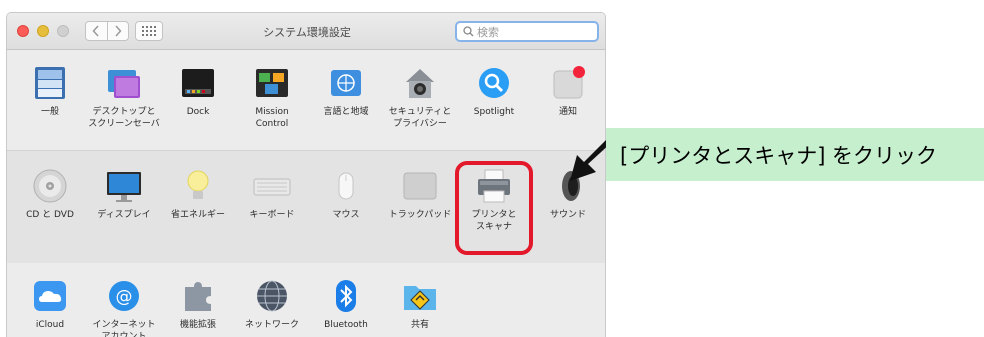 The width and height of the screenshot is (984, 337). What do you see at coordinates (124, 215) in the screenshot?
I see `pane-label: ディスプレイ` at bounding box center [124, 215].